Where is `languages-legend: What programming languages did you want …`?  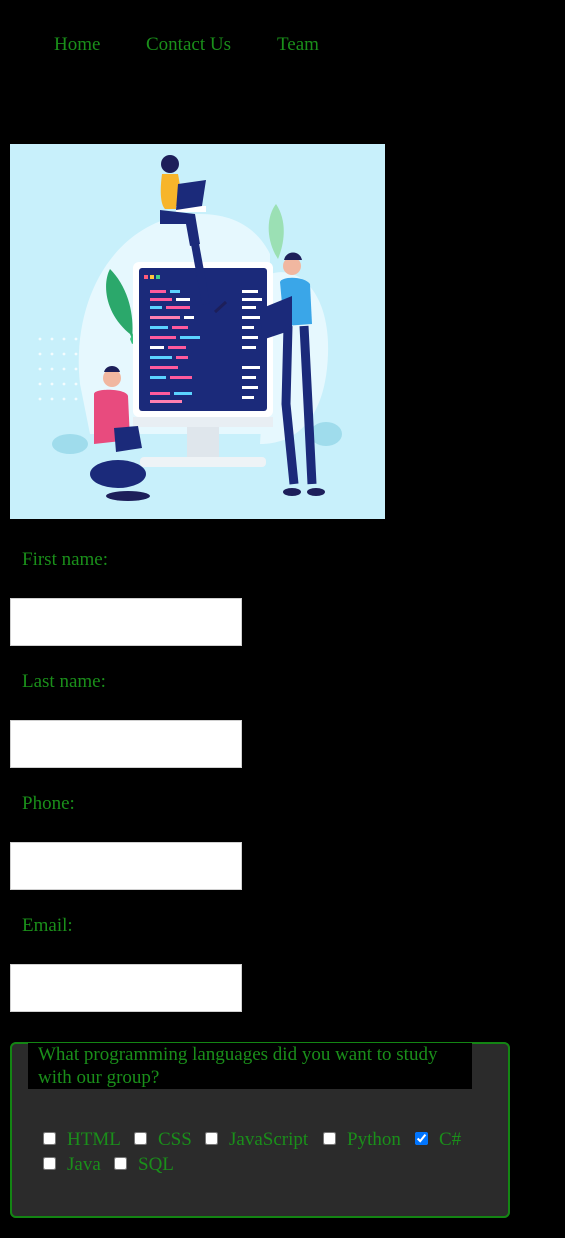
languages-legend: What programming languages did you want … is located at coordinates (250, 1066).